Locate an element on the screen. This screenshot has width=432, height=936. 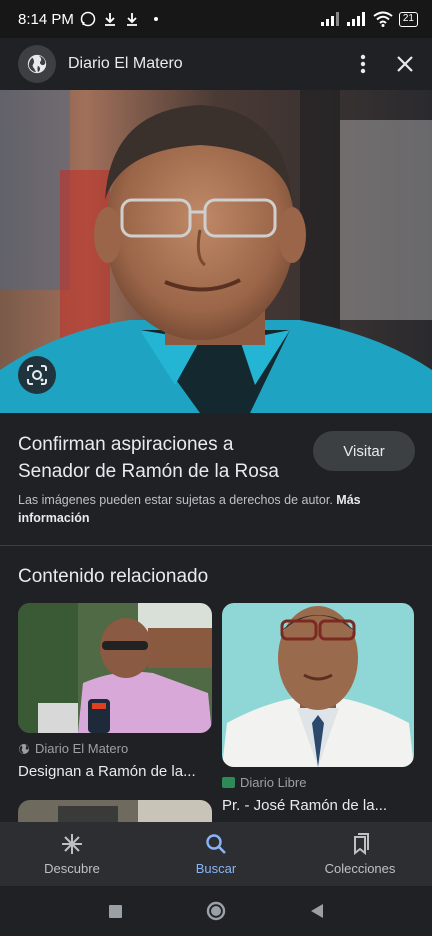
visit-button: Visitar is located at coordinates (364, 451).